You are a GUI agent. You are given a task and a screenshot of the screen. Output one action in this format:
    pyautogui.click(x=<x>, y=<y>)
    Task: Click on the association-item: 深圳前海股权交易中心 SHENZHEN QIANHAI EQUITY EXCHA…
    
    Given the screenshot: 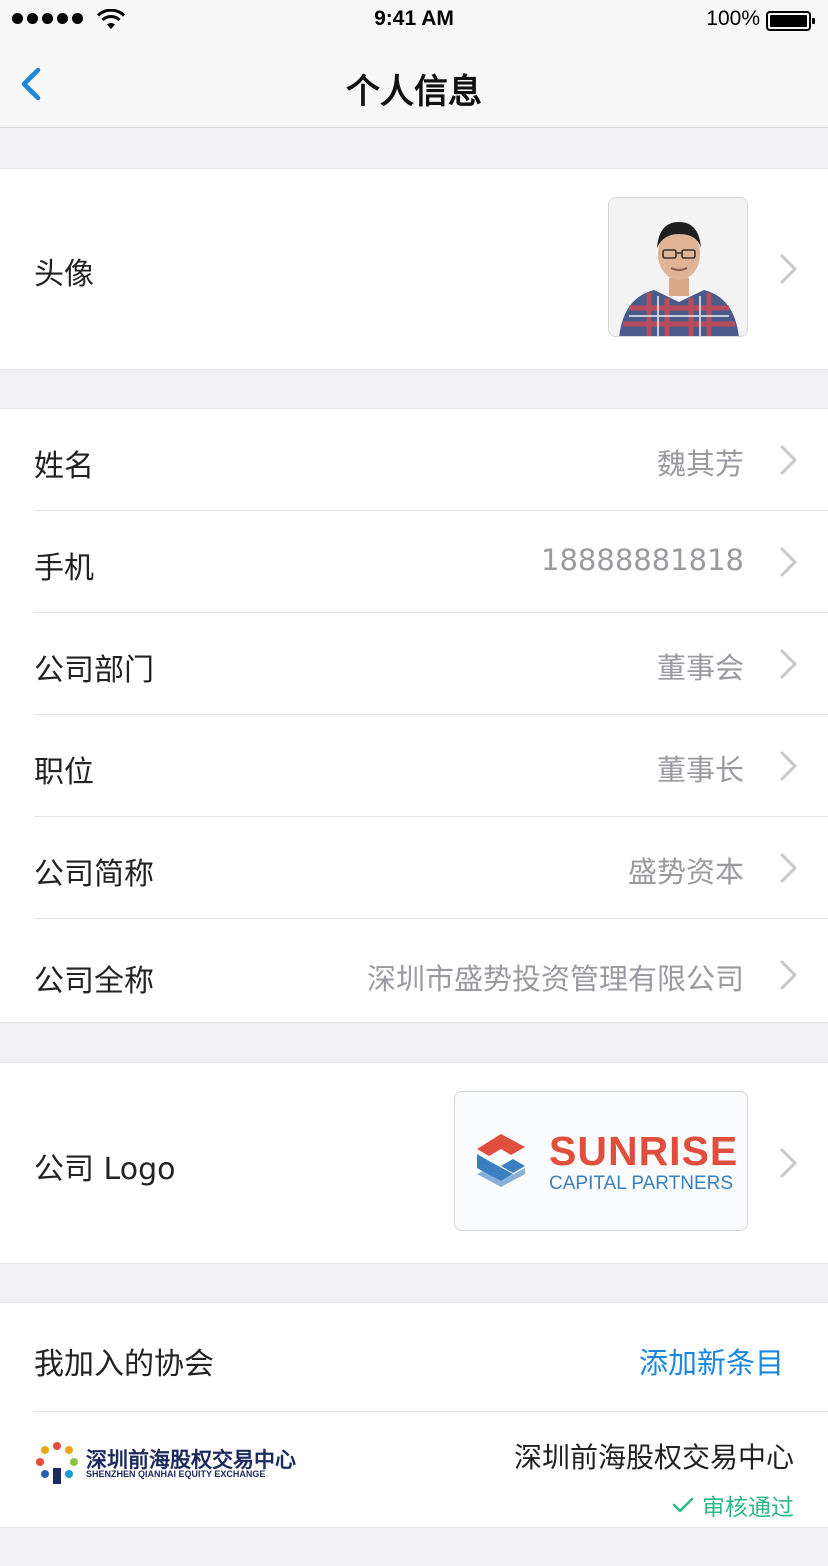 What is the action you would take?
    pyautogui.click(x=414, y=1469)
    